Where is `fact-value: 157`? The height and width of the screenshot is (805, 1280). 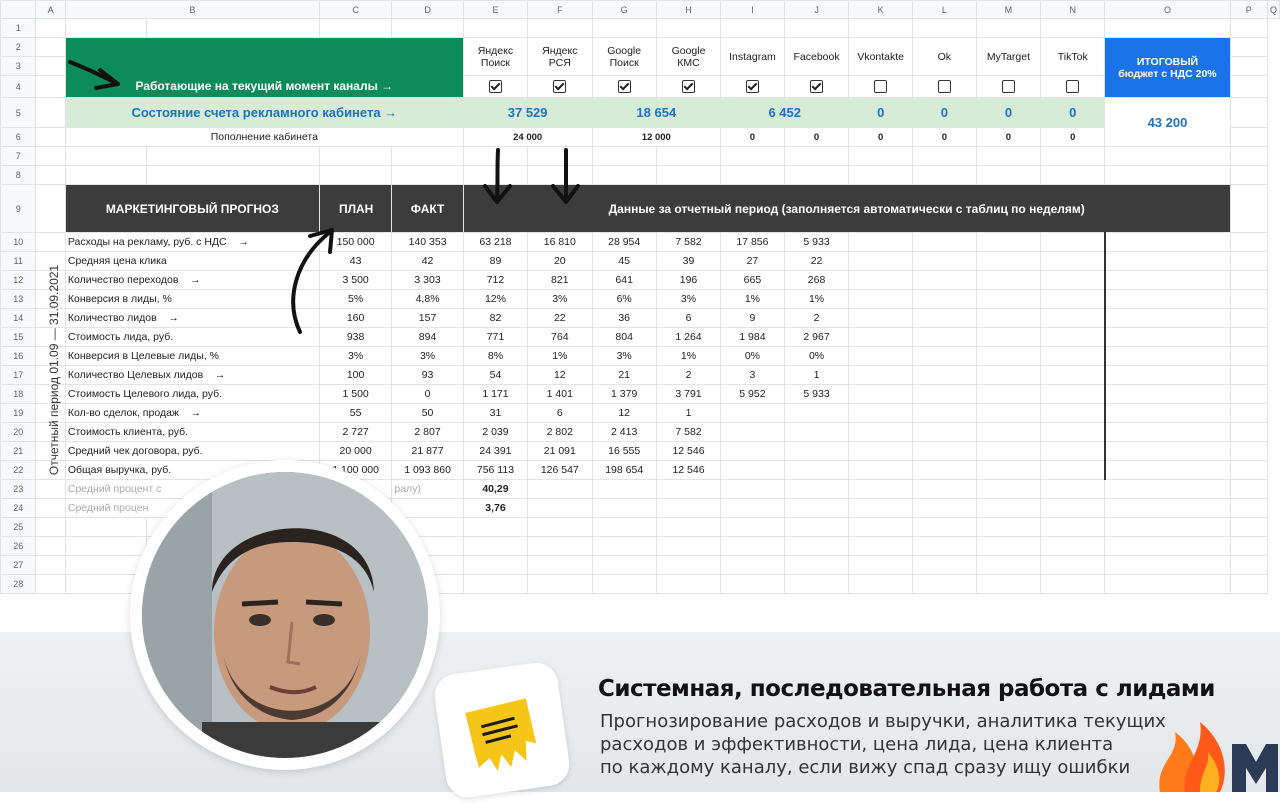
fact-value: 157 is located at coordinates (427, 318).